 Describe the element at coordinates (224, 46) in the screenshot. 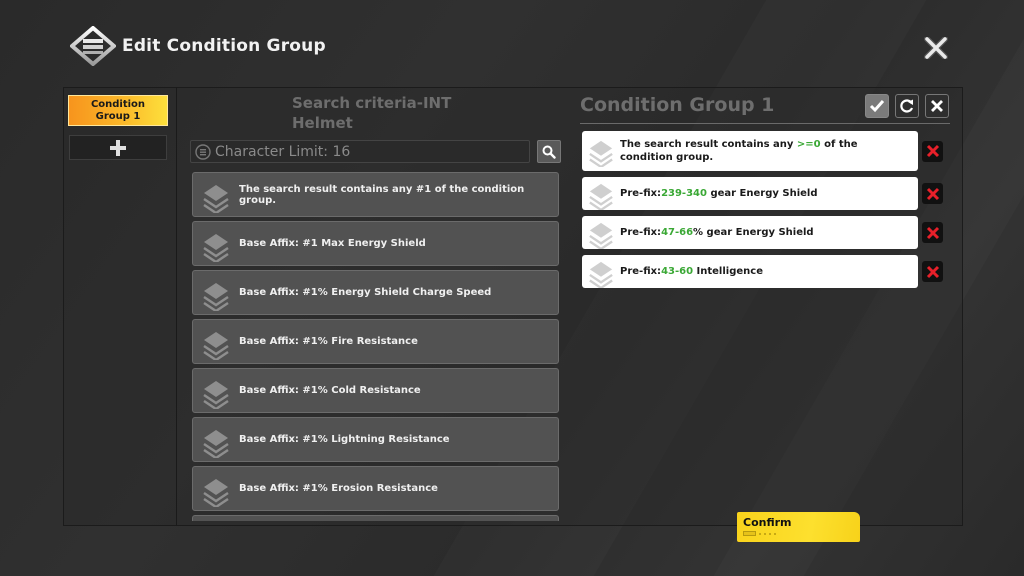

I see `dialog-title: Edit Condition Group` at that location.